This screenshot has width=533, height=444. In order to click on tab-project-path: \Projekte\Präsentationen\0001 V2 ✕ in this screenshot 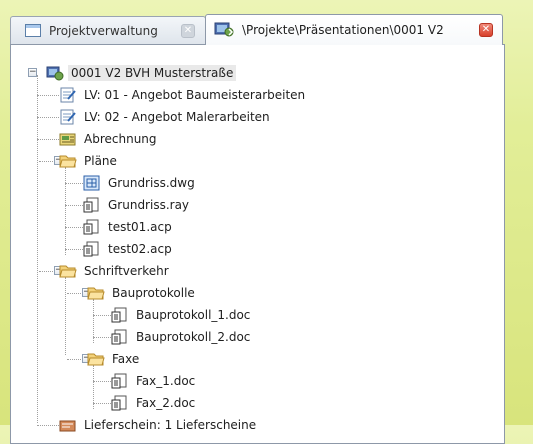, I will do `click(354, 29)`.